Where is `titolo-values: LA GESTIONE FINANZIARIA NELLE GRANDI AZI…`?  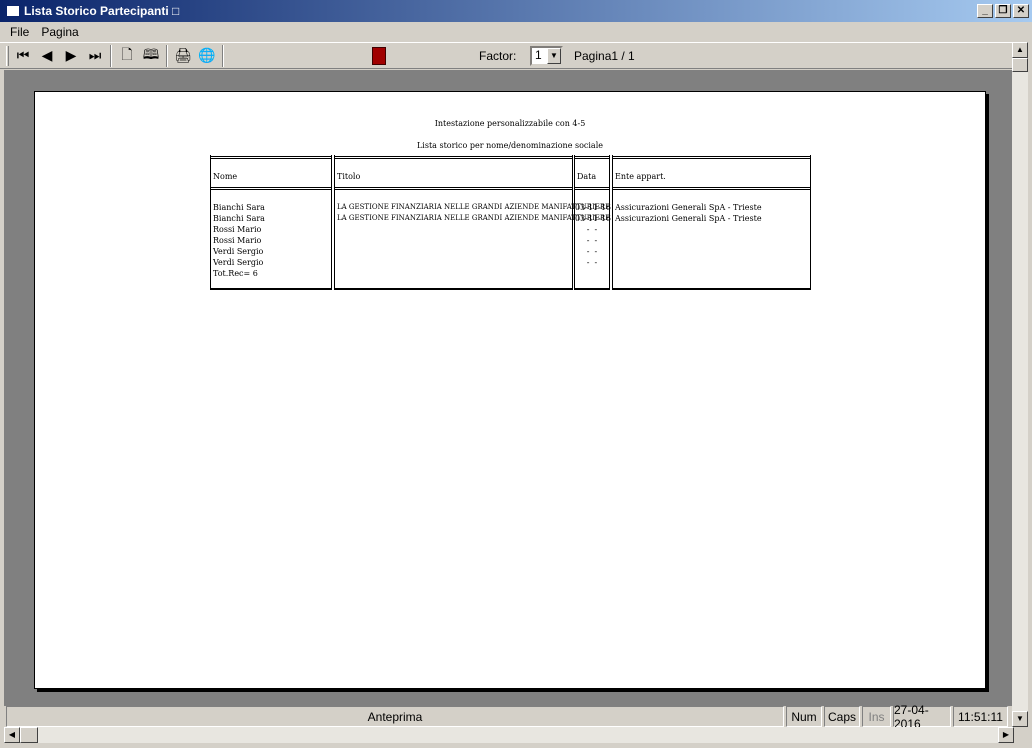 titolo-values: LA GESTIONE FINANZIARIA NELLE GRANDI AZI… is located at coordinates (474, 212).